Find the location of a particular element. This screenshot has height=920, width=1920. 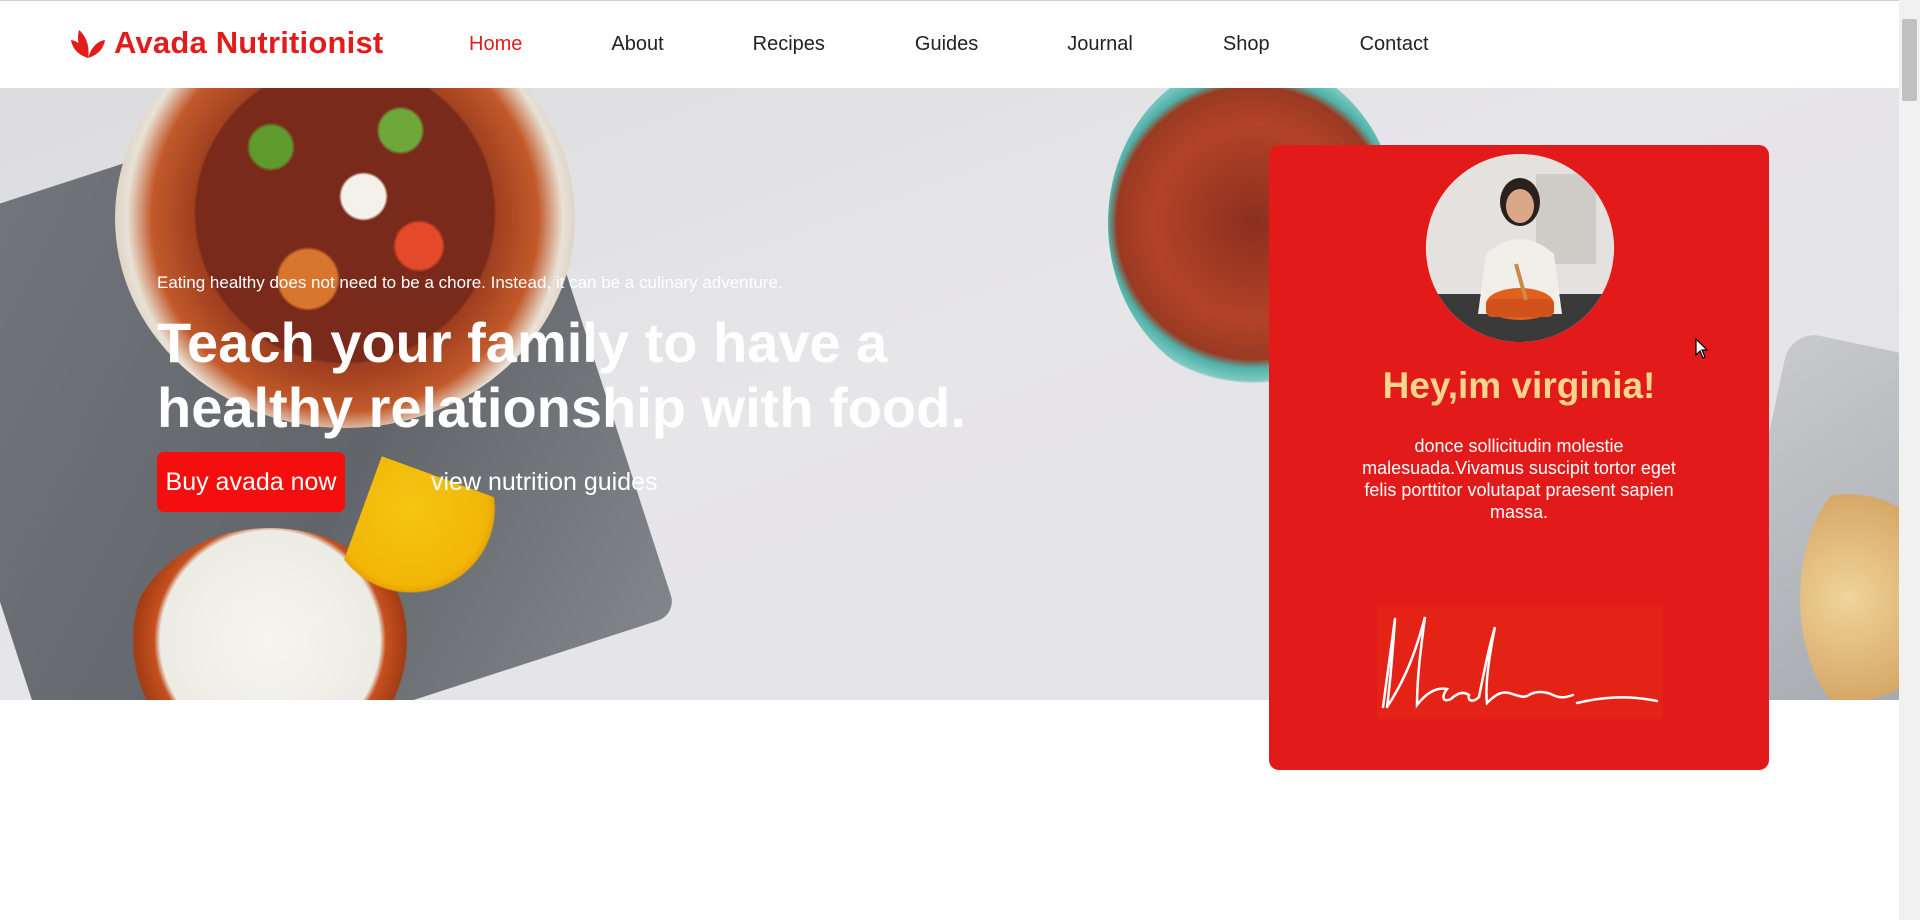

buy-avada-button: Buy avada now is located at coordinates (251, 482).